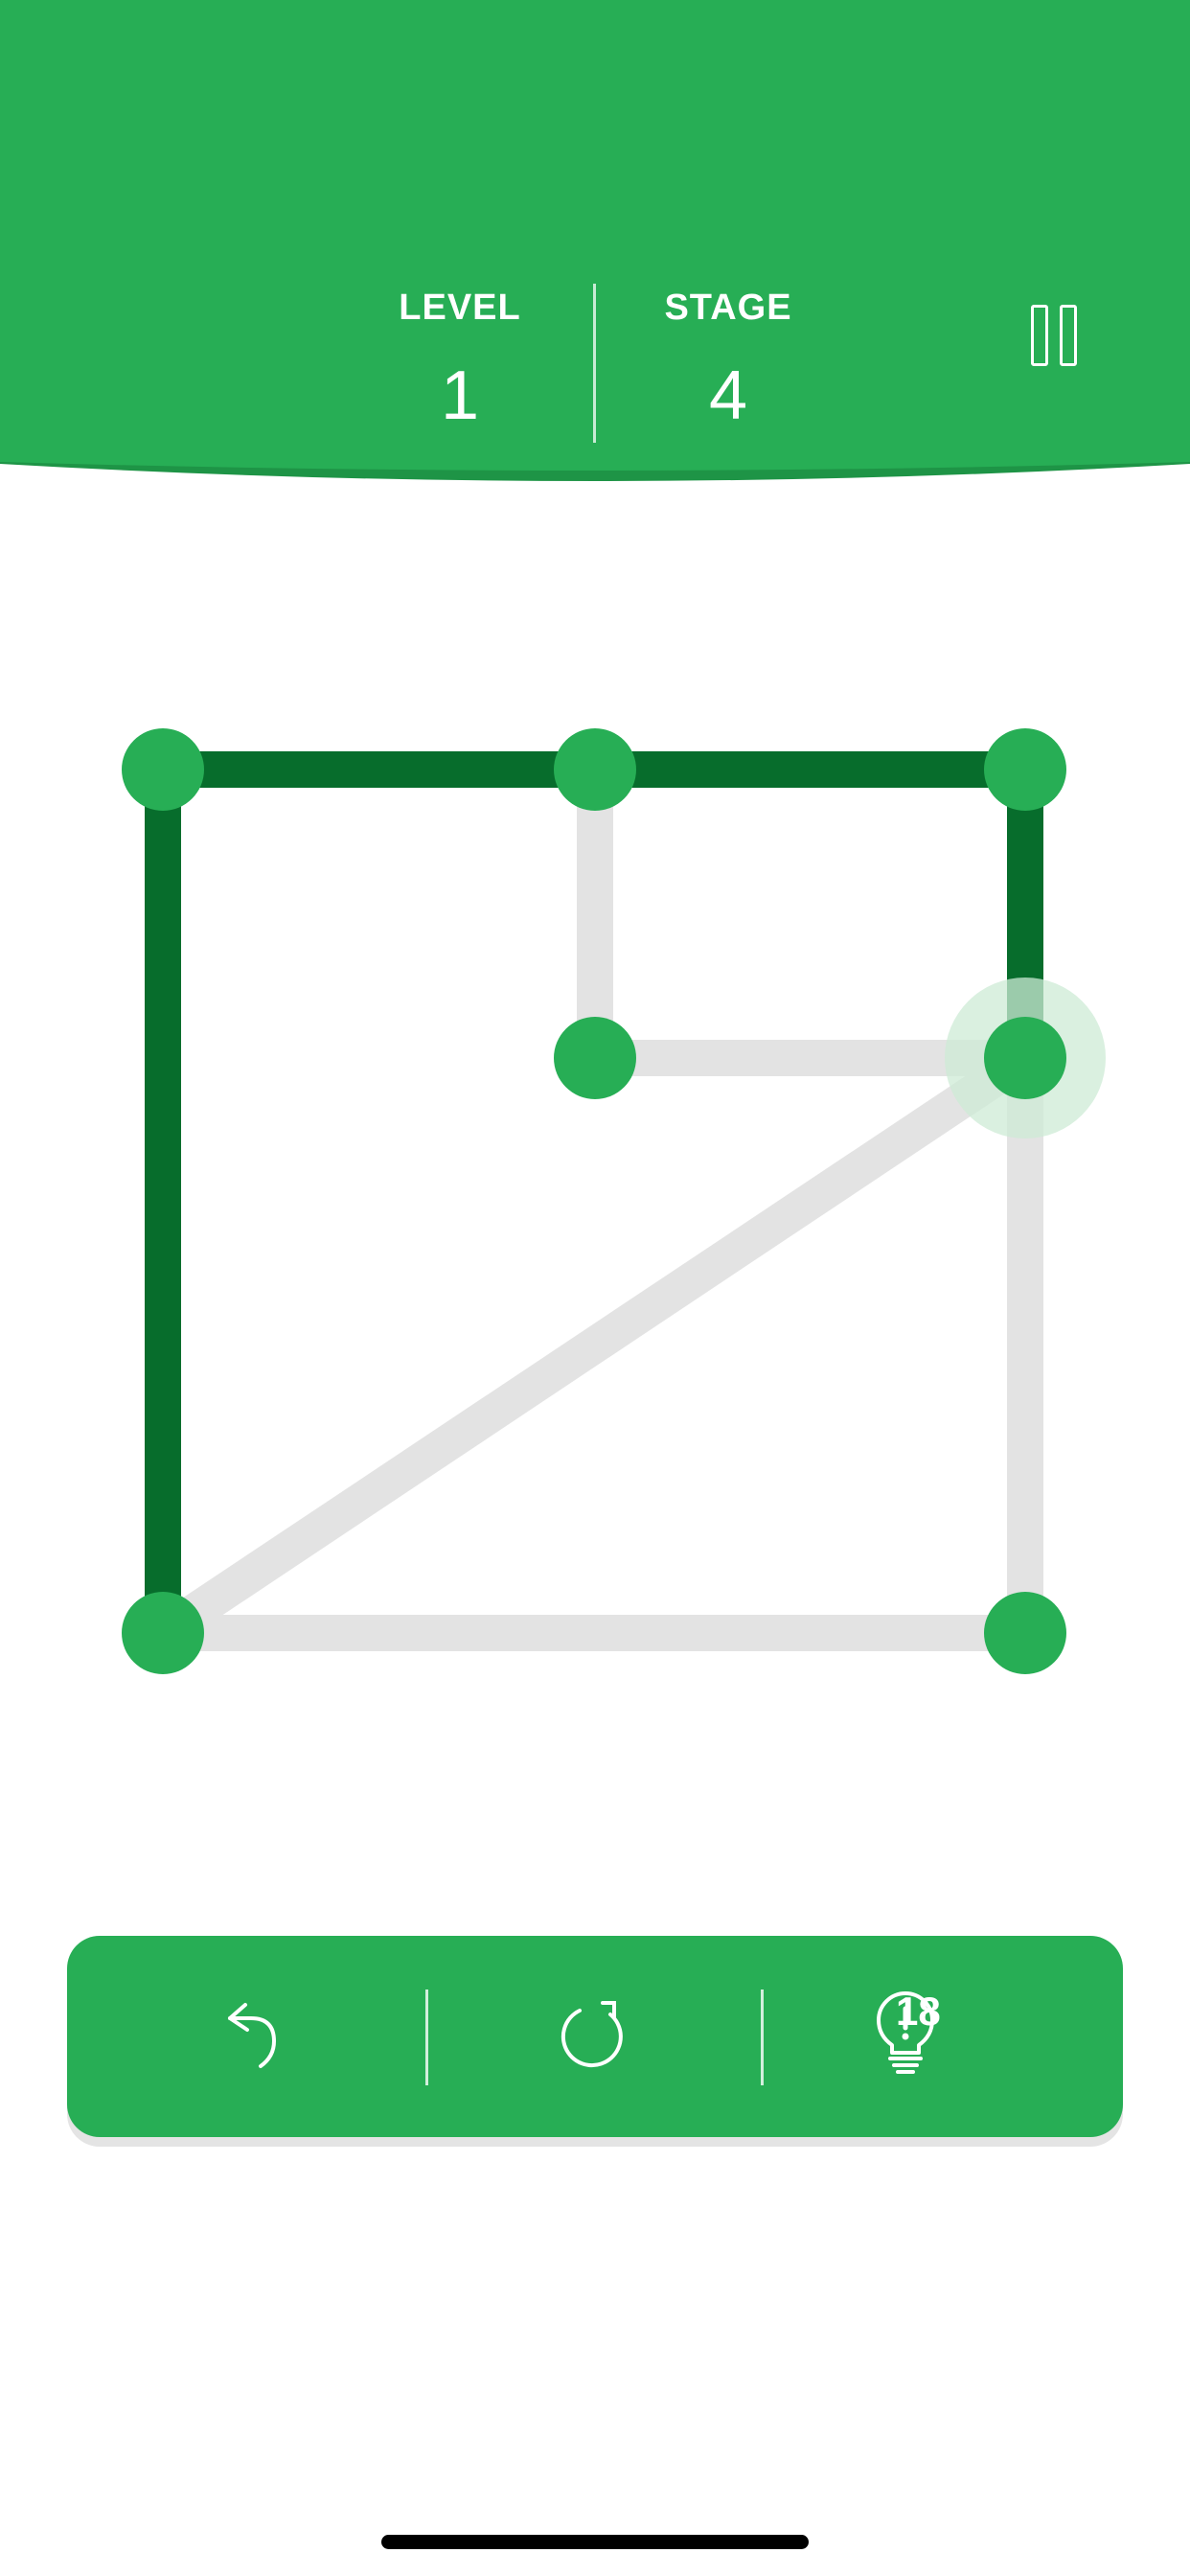 The image size is (1190, 2576). Describe the element at coordinates (253, 2035) in the screenshot. I see `undo-icon` at that location.